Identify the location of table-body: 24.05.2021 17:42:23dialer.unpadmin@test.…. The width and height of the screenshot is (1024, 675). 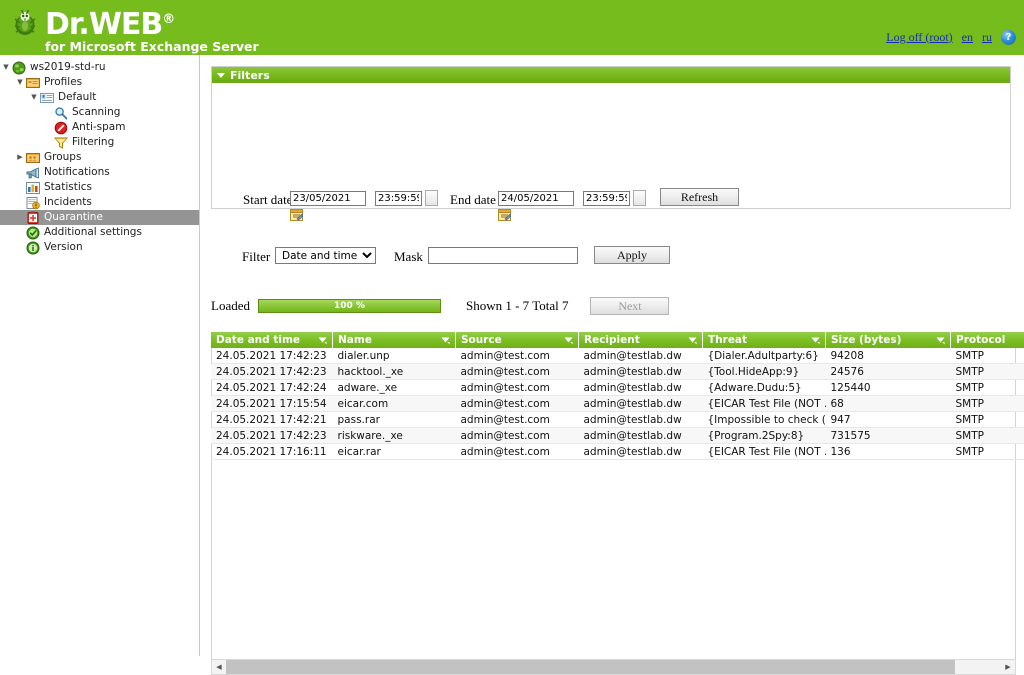
(617, 404).